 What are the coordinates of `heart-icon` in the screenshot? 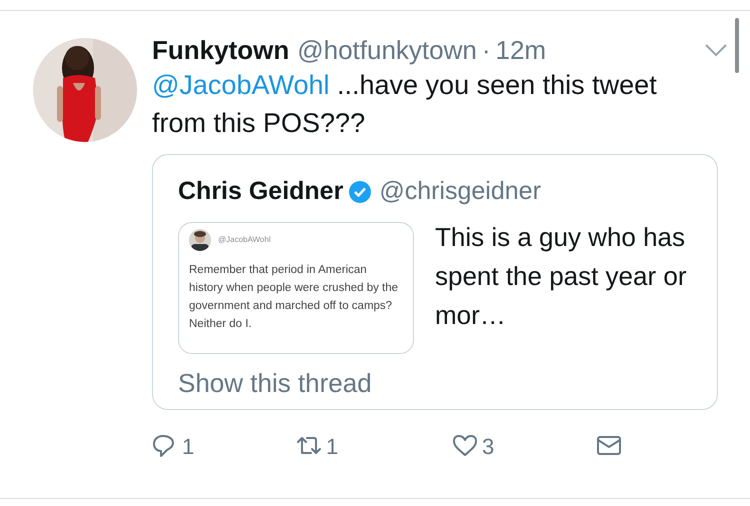 It's located at (465, 446).